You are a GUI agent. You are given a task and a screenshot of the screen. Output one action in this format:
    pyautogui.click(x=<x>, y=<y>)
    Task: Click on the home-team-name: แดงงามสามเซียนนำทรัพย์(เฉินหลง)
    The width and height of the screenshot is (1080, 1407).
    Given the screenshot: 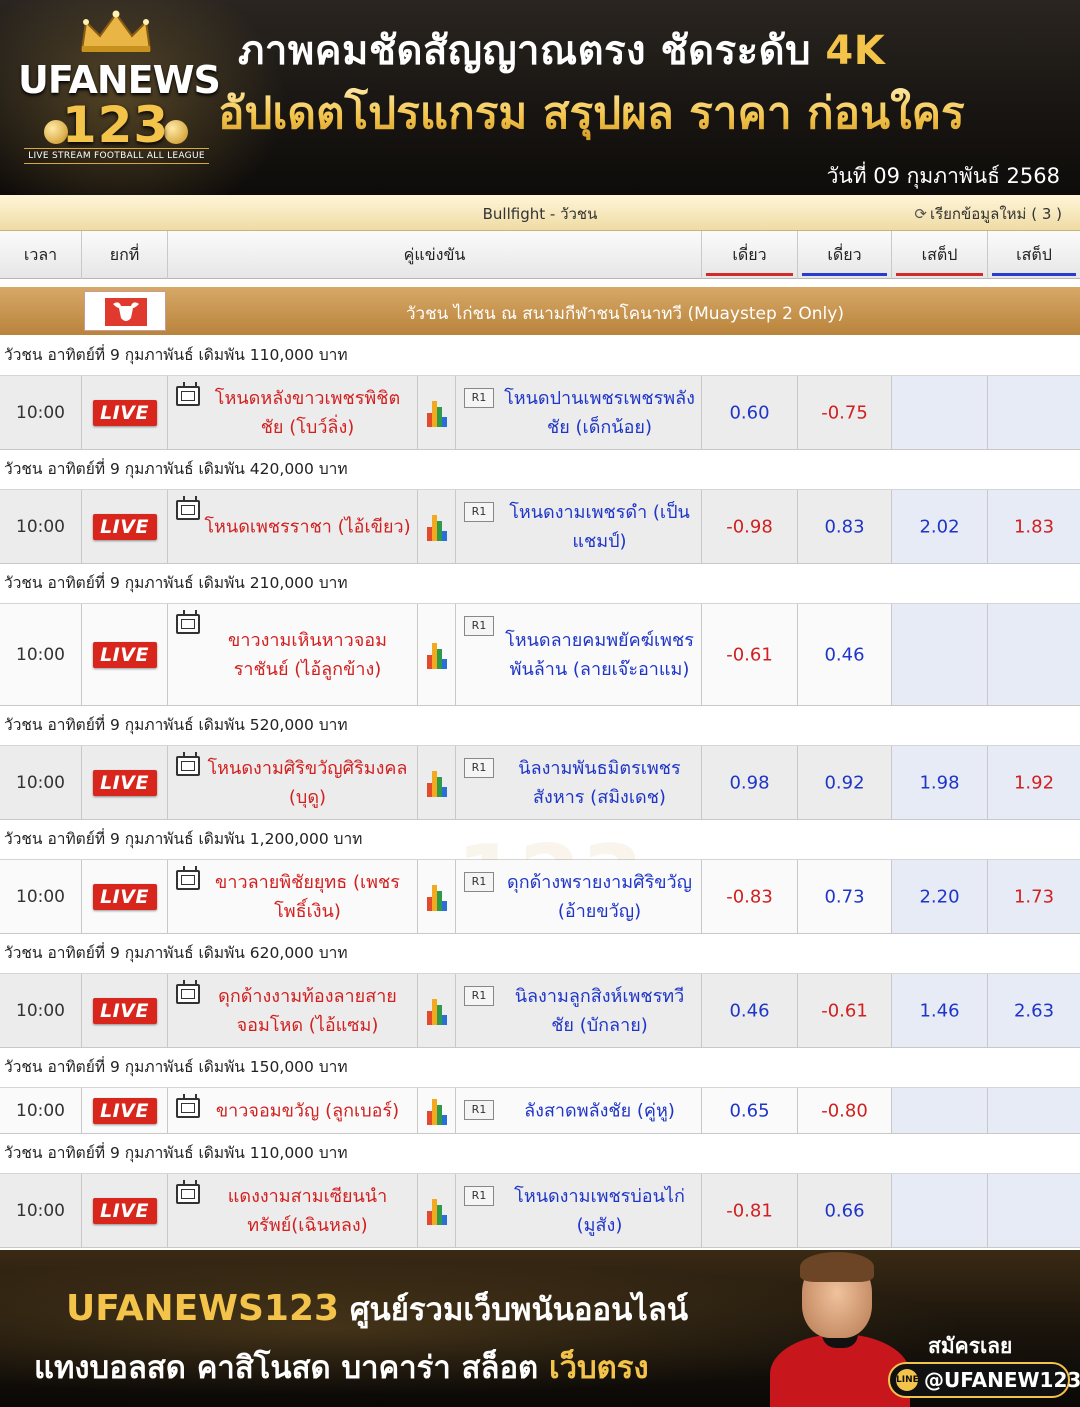 What is the action you would take?
    pyautogui.click(x=307, y=1211)
    